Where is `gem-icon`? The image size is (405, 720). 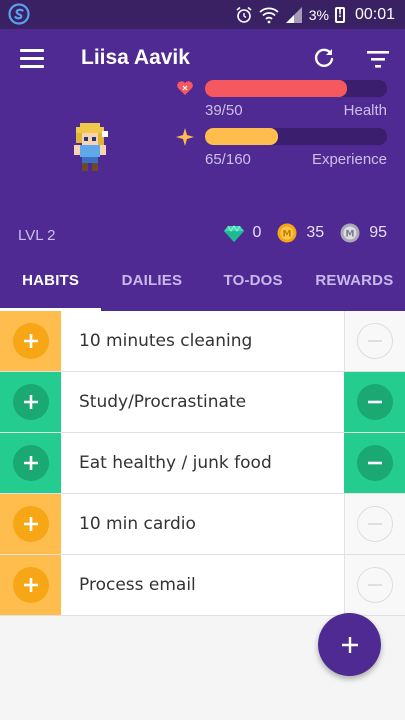
gem-icon is located at coordinates (233, 233).